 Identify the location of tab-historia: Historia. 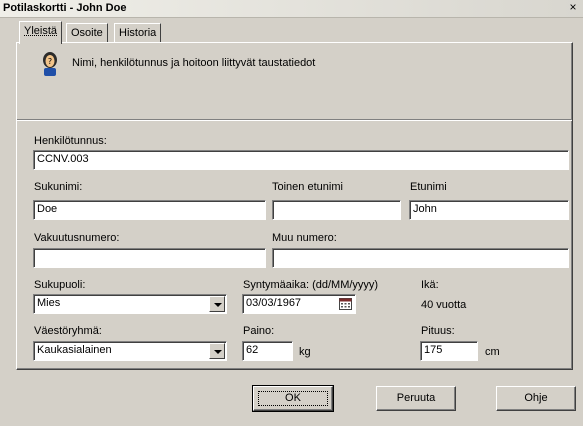
(138, 33).